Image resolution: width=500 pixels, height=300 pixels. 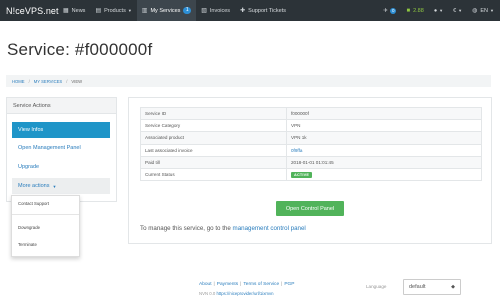 I want to click on user-icon: ●, so click(x=435, y=10).